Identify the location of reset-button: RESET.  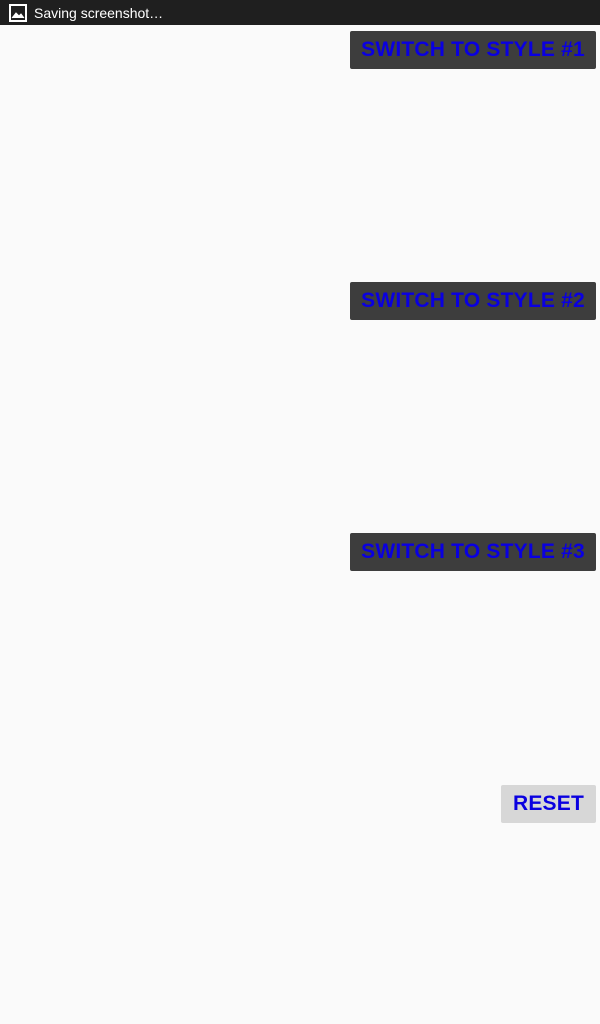
(548, 804).